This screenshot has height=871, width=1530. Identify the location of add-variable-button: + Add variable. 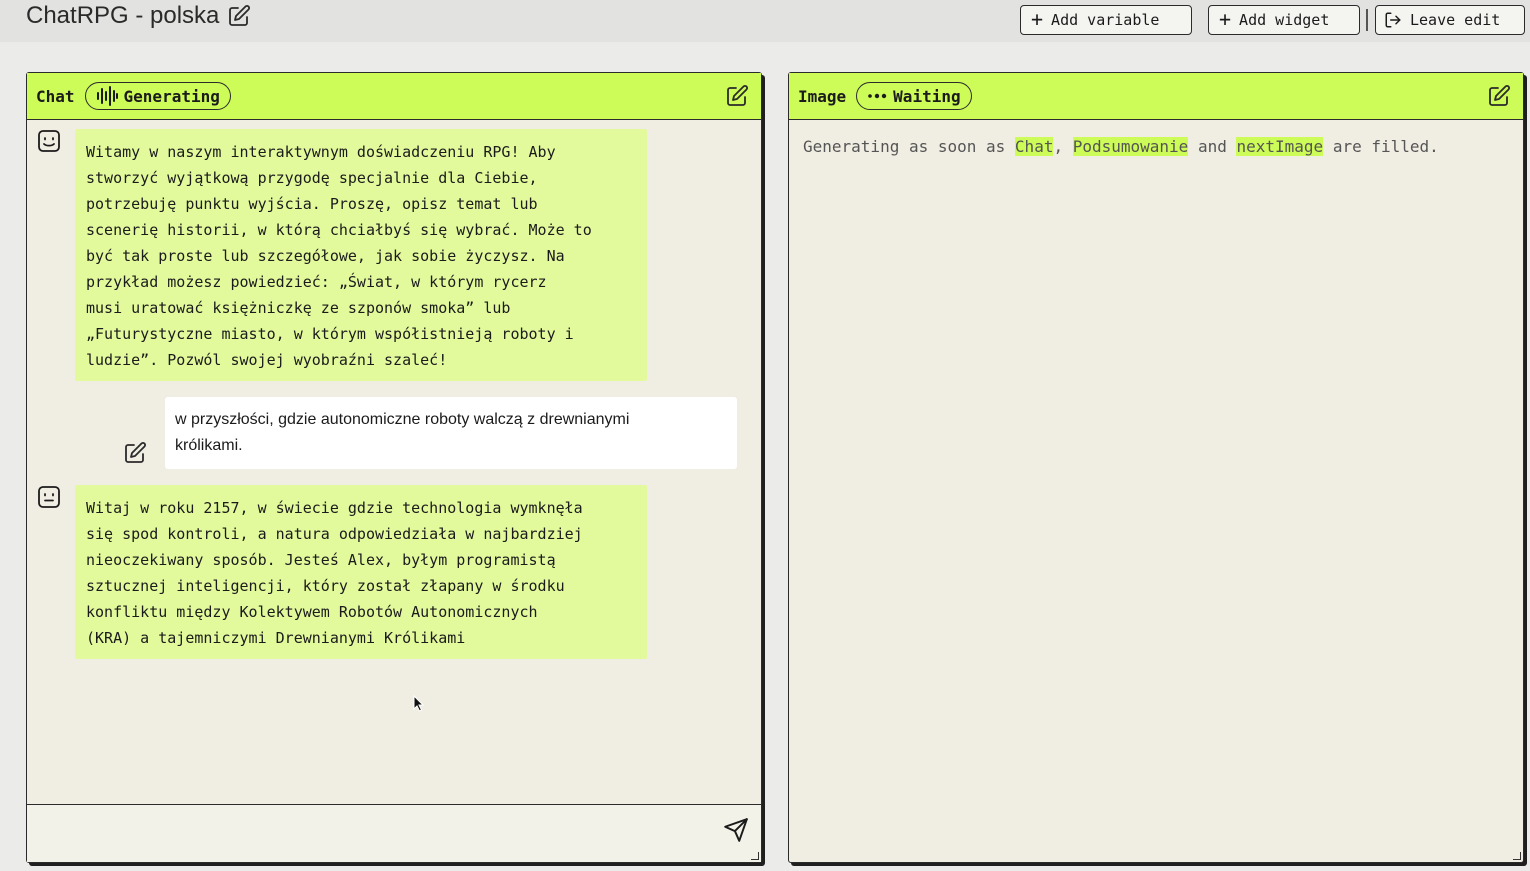
(1106, 20).